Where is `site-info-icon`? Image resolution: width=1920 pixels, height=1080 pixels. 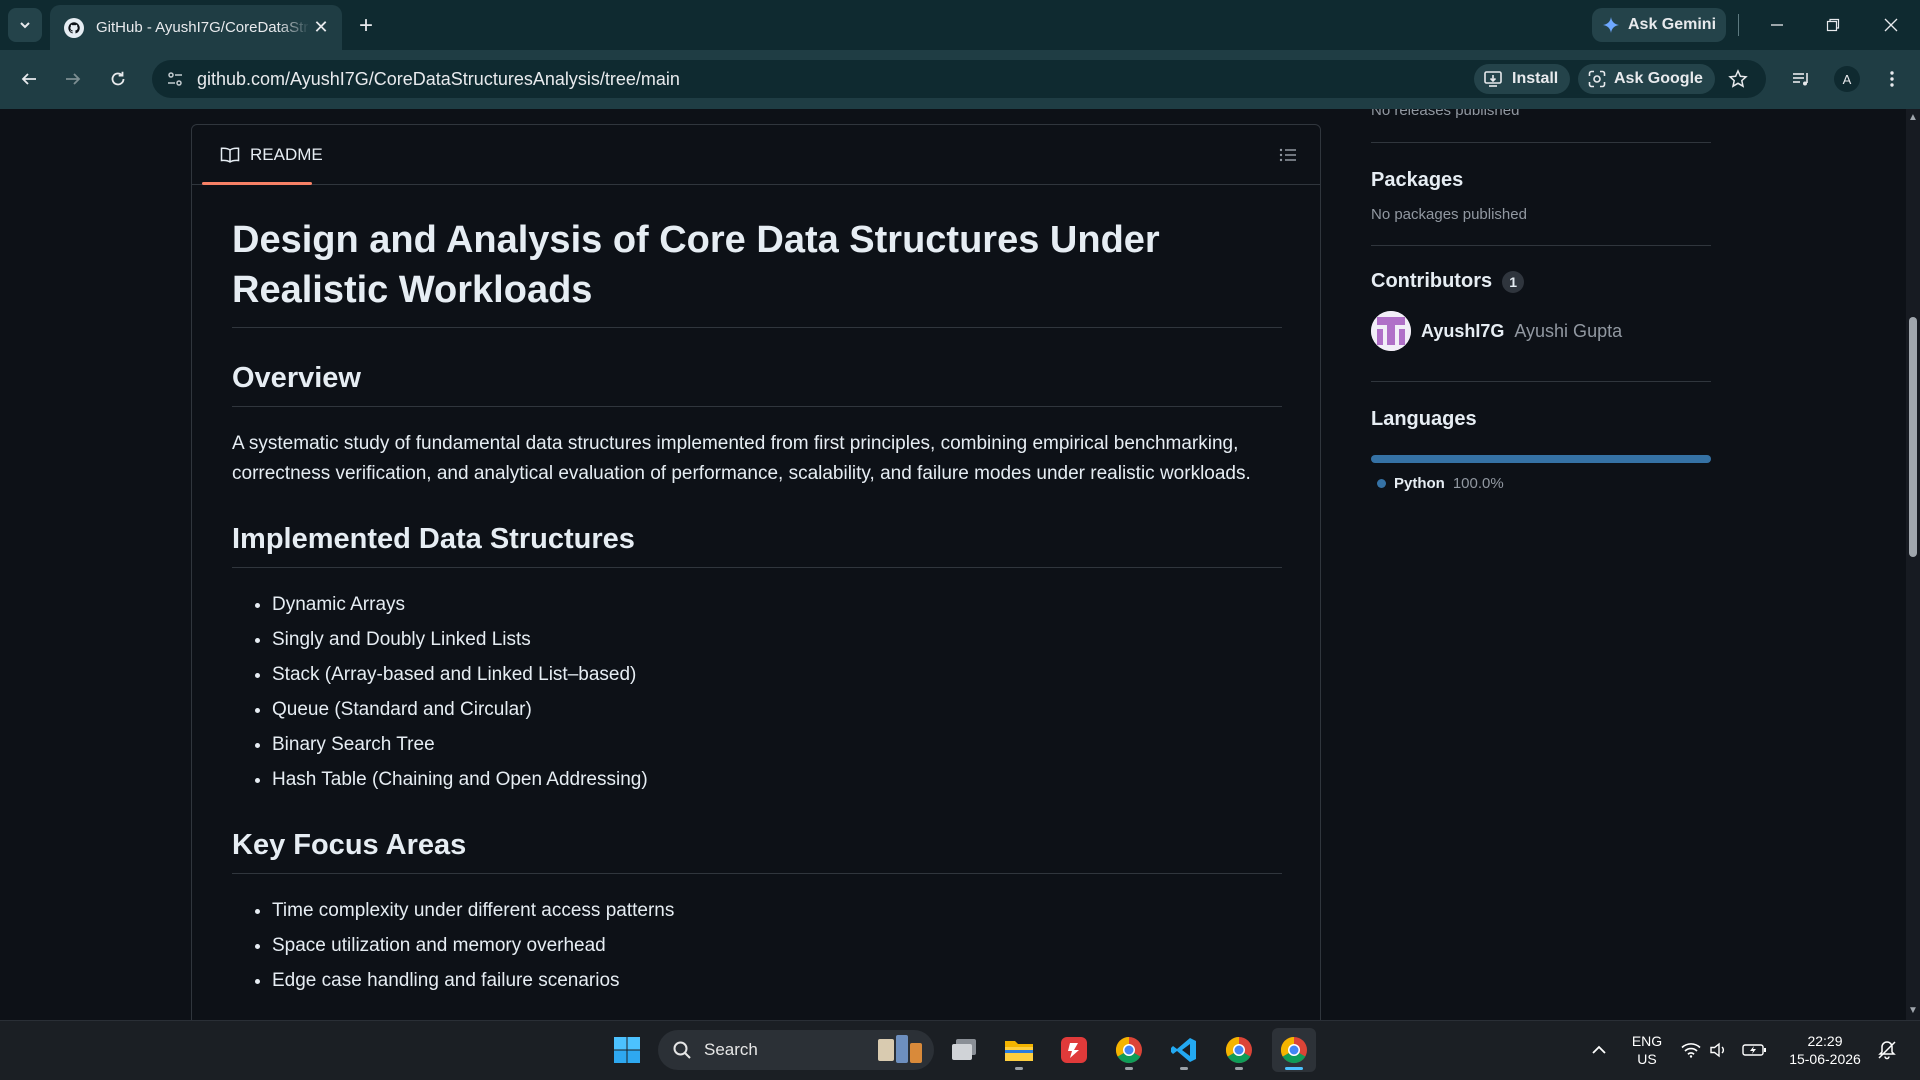 site-info-icon is located at coordinates (175, 79).